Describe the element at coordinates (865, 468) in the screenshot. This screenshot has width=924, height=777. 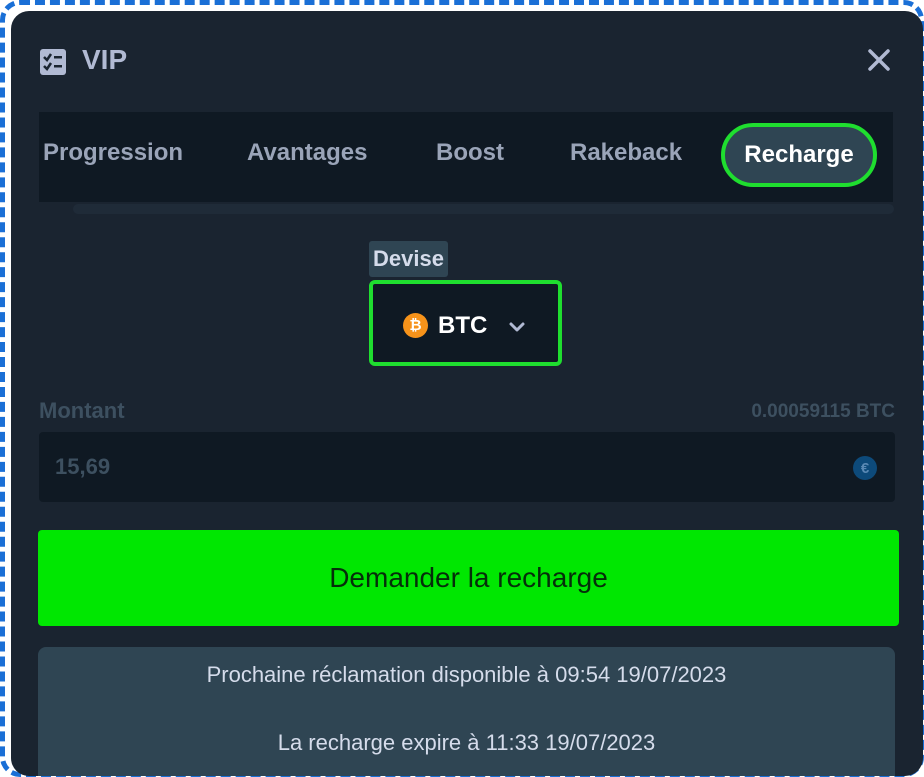
I see `euro-icon: €` at that location.